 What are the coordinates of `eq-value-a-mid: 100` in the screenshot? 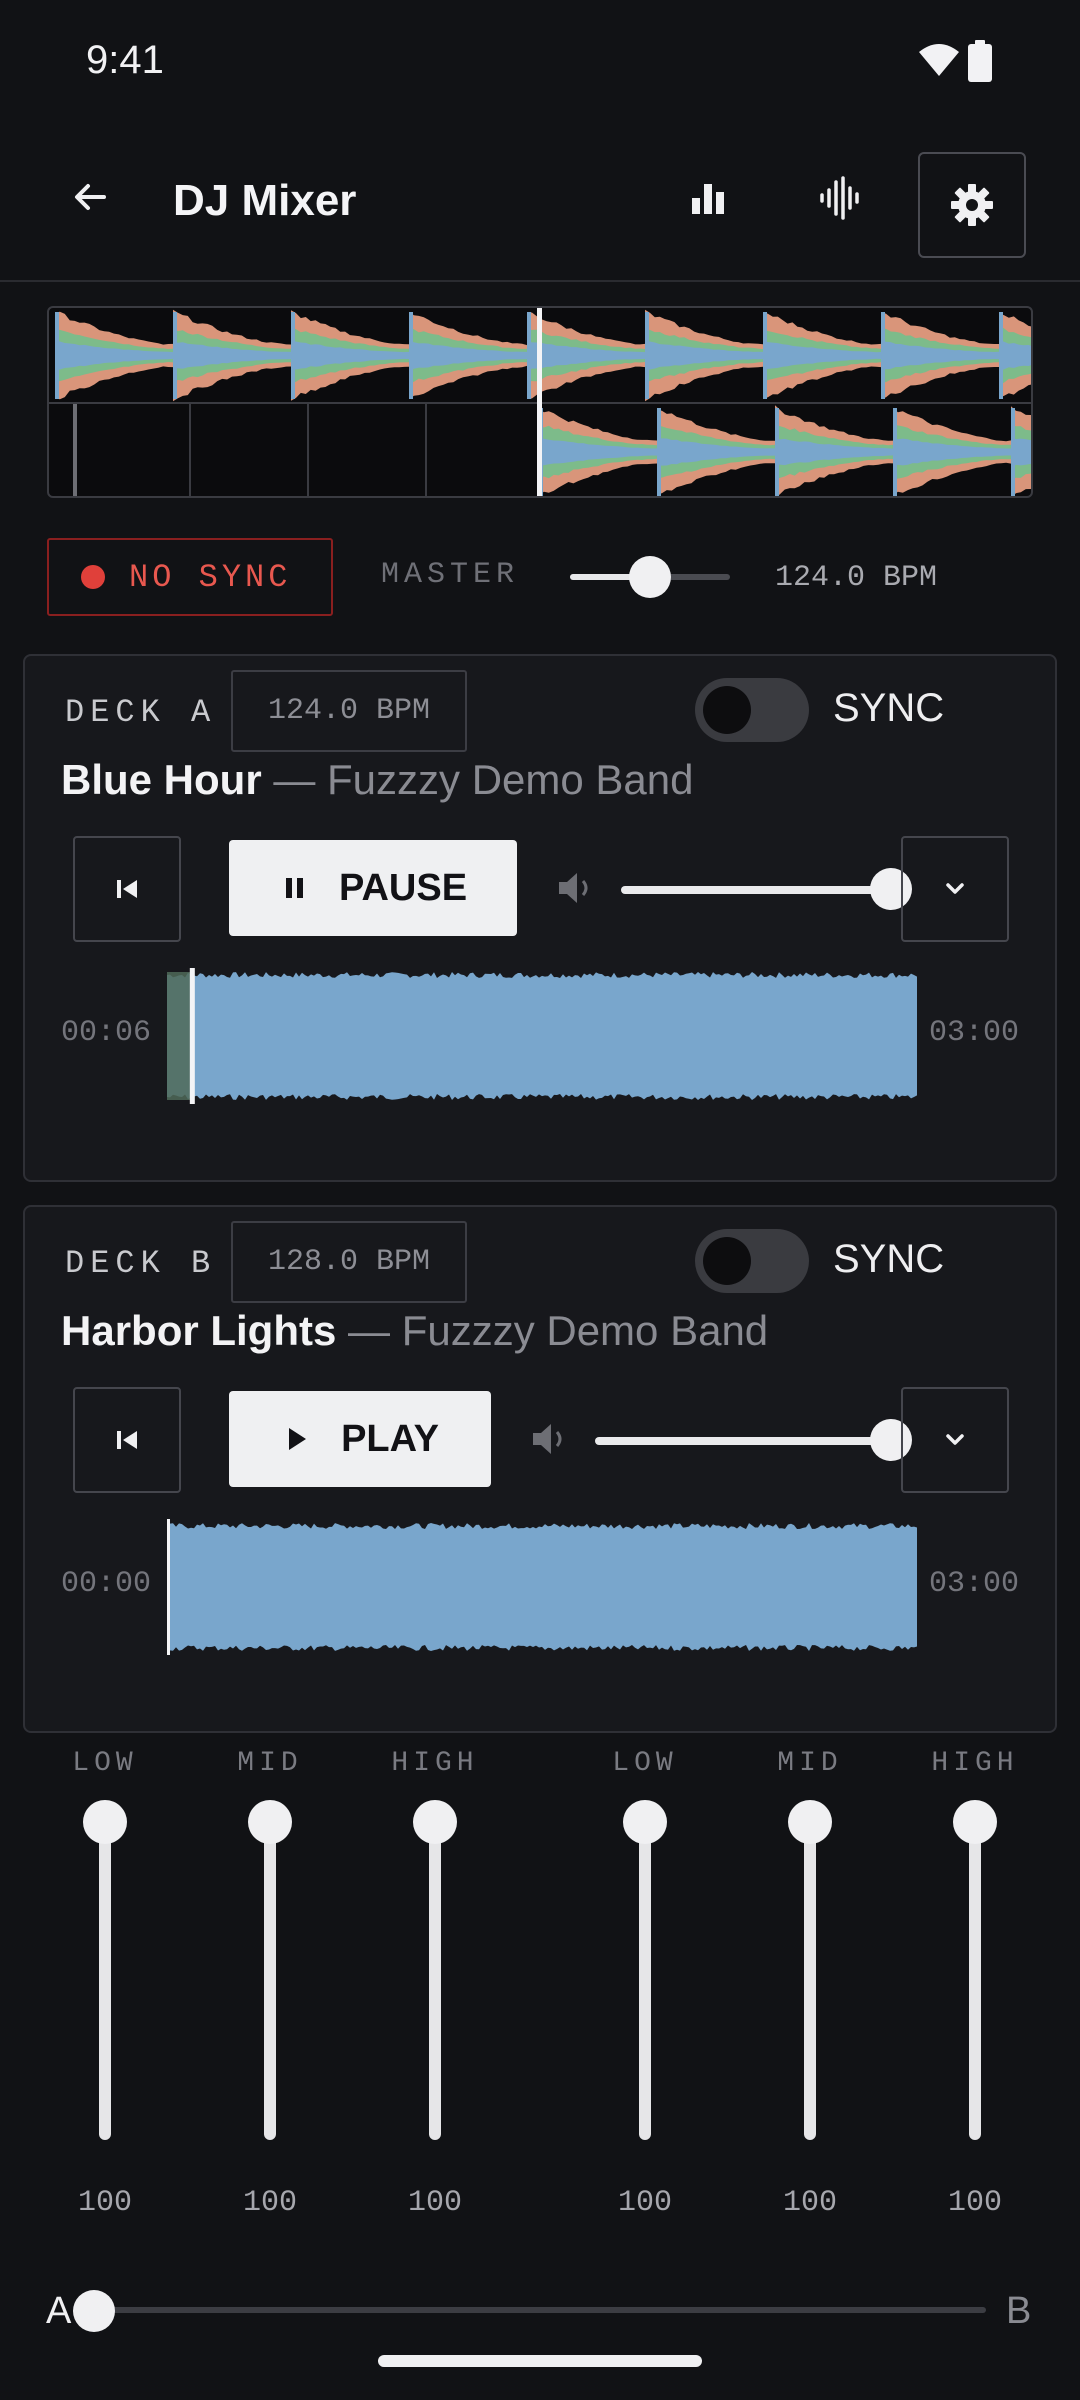 It's located at (270, 2203).